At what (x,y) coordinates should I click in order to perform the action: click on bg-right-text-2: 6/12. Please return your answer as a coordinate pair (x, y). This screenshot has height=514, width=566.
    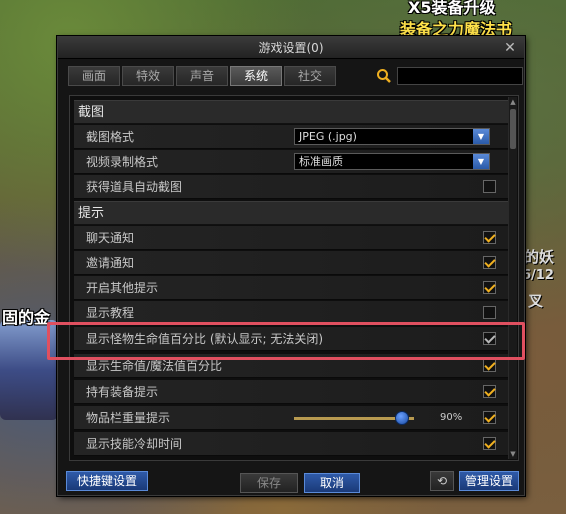
    Looking at the image, I should click on (538, 275).